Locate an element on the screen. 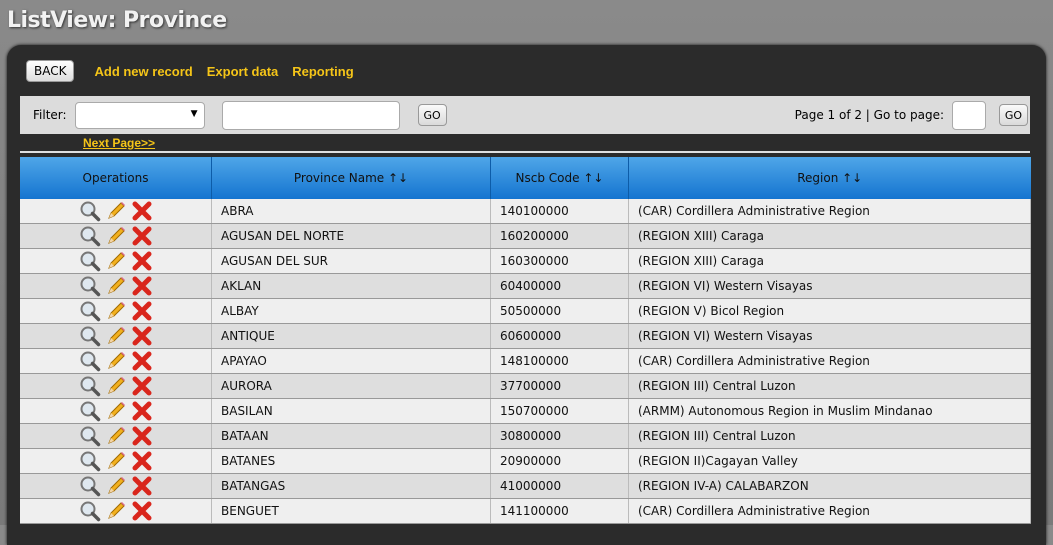 Image resolution: width=1053 pixels, height=545 pixels. table-row: BATAAN 30800000 (REGION III) Central Luzon is located at coordinates (525, 436).